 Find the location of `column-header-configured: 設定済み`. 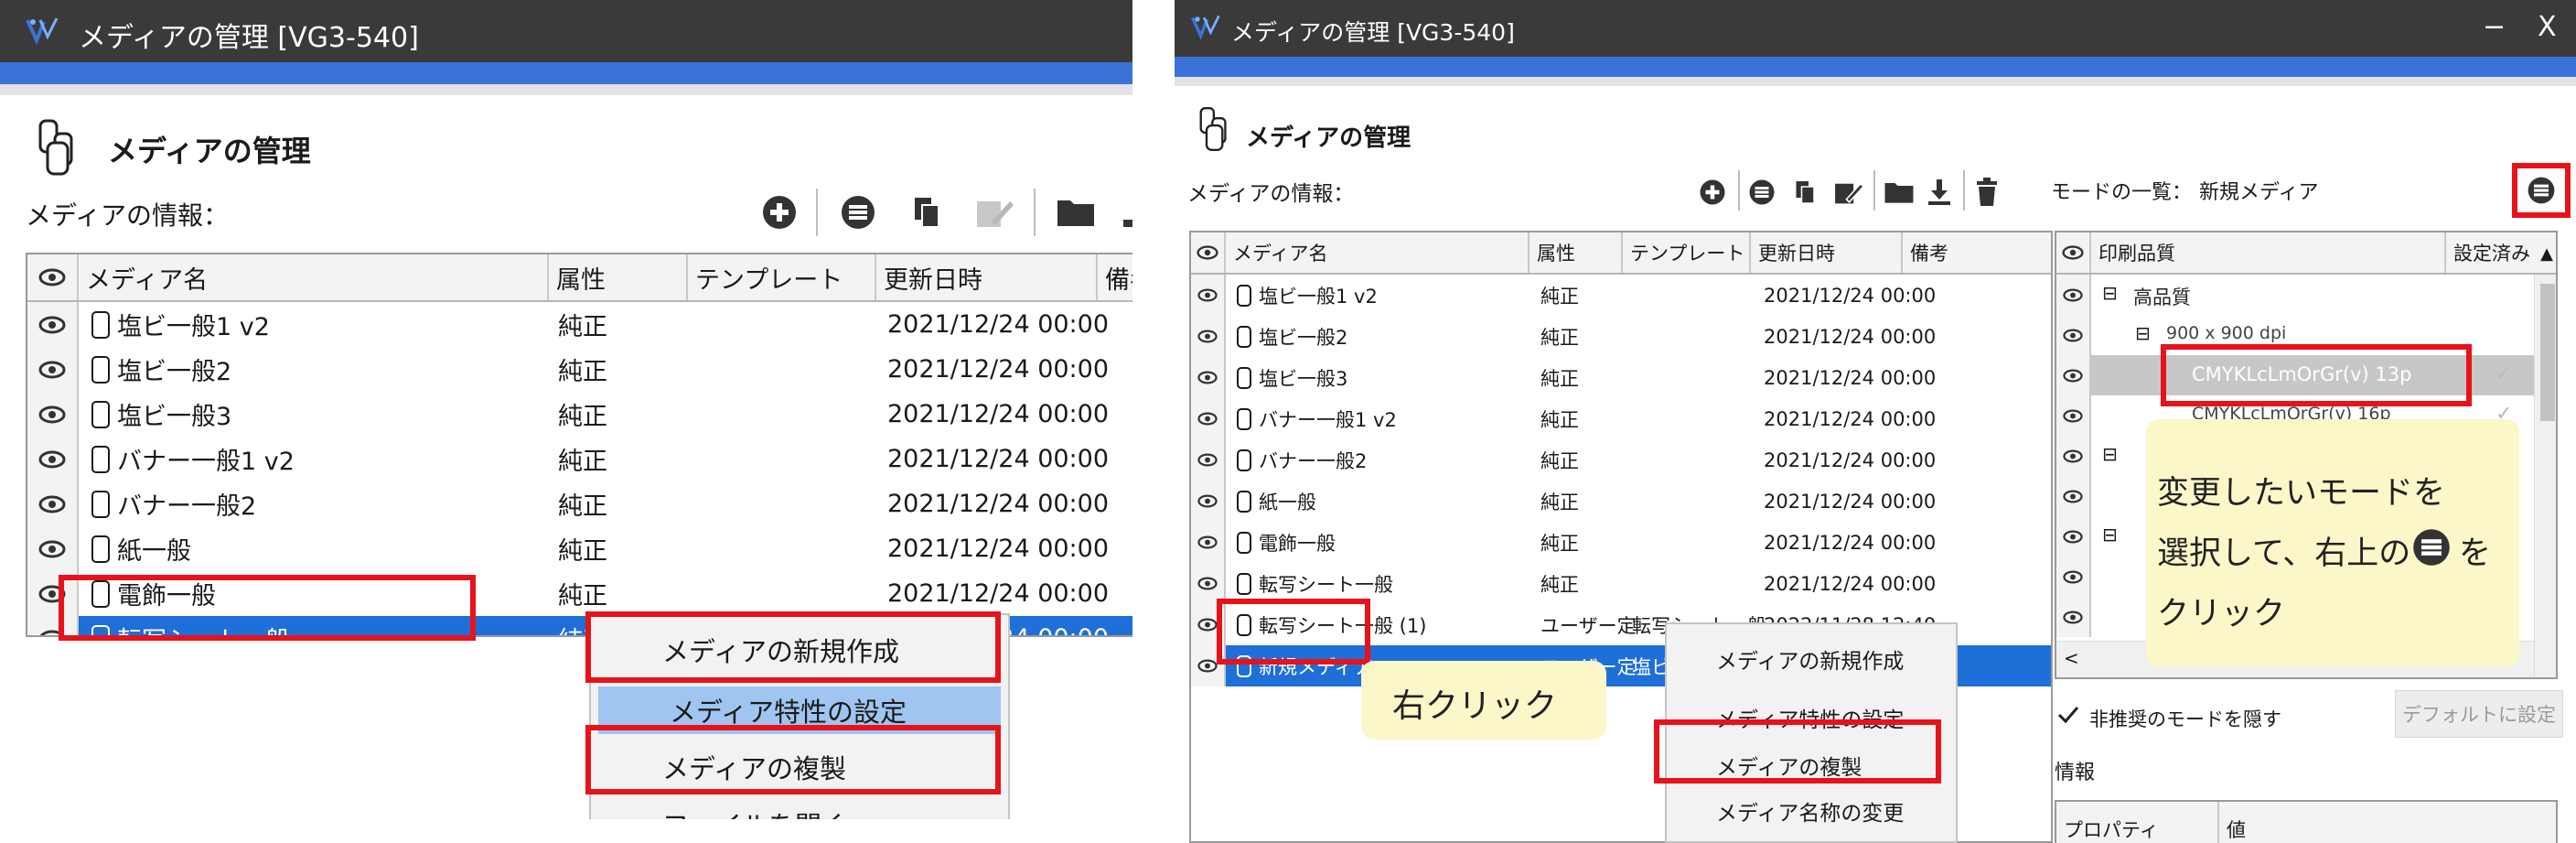

column-header-configured: 設定済み is located at coordinates (2490, 252).